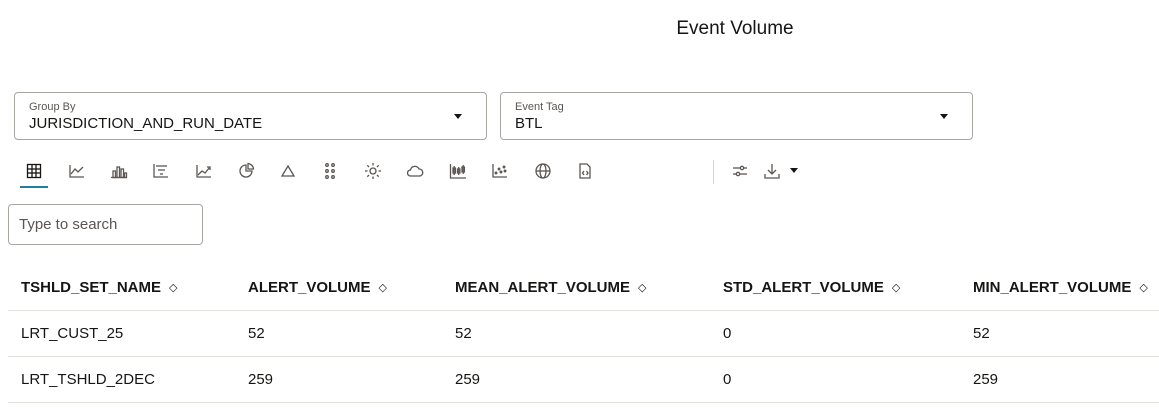 Image resolution: width=1159 pixels, height=418 pixels. I want to click on table-row: LRT_CUST_25 52 52 0 52, so click(583, 333).